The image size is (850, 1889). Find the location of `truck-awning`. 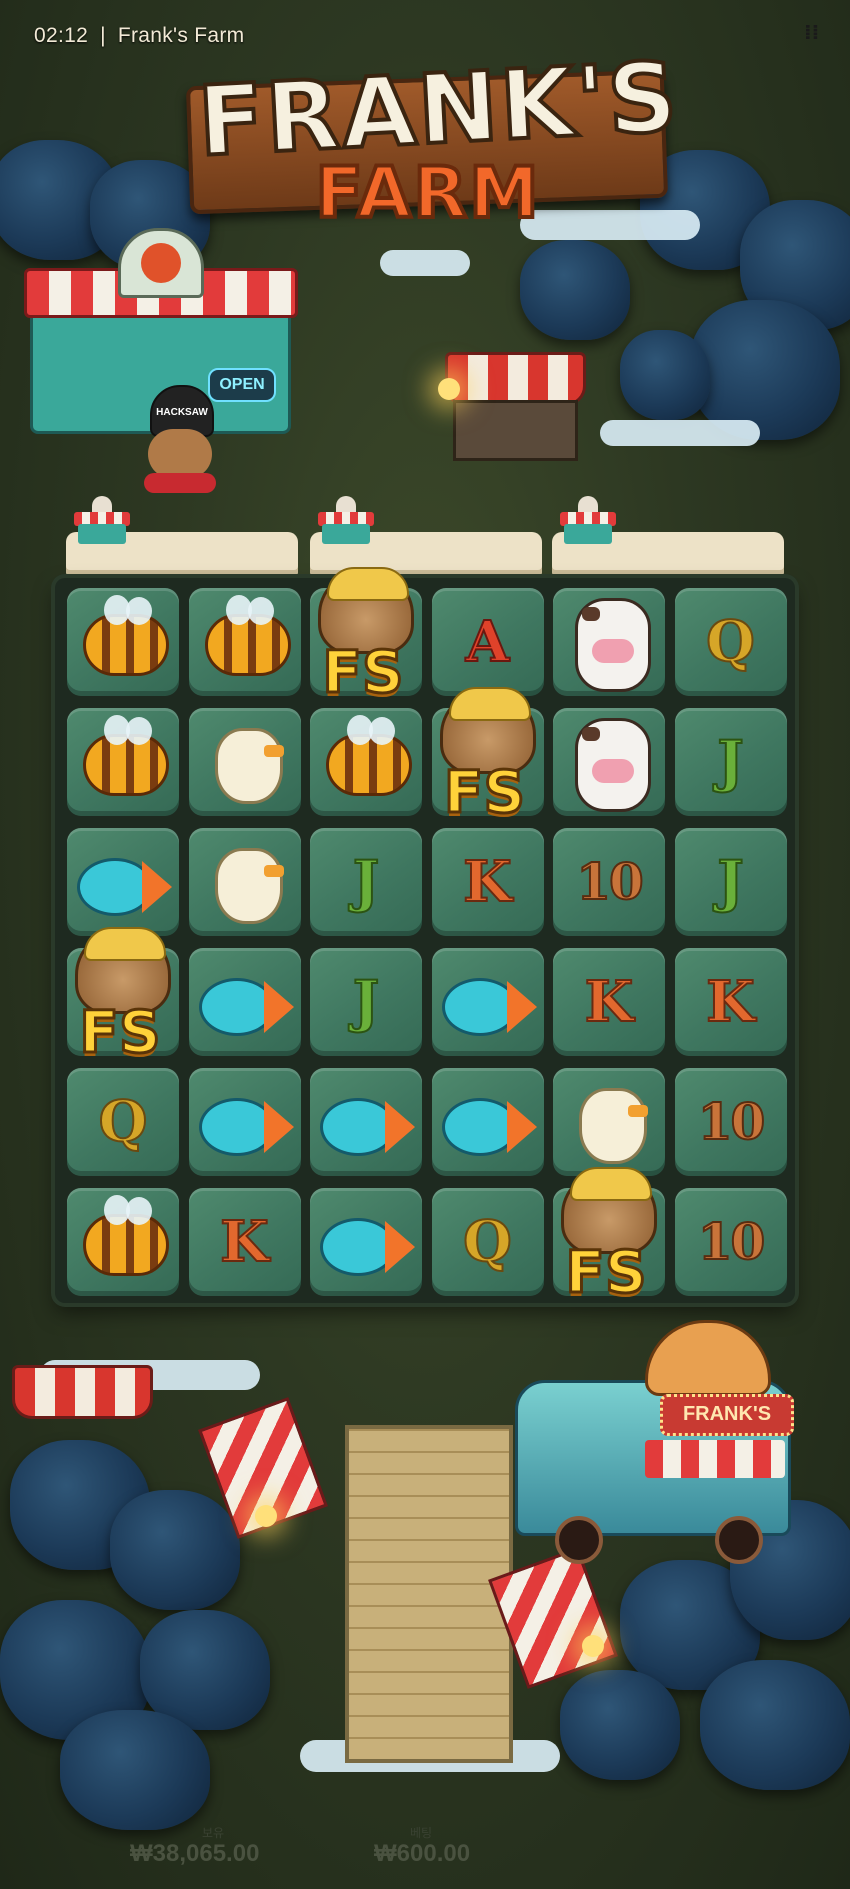

truck-awning is located at coordinates (715, 1459).